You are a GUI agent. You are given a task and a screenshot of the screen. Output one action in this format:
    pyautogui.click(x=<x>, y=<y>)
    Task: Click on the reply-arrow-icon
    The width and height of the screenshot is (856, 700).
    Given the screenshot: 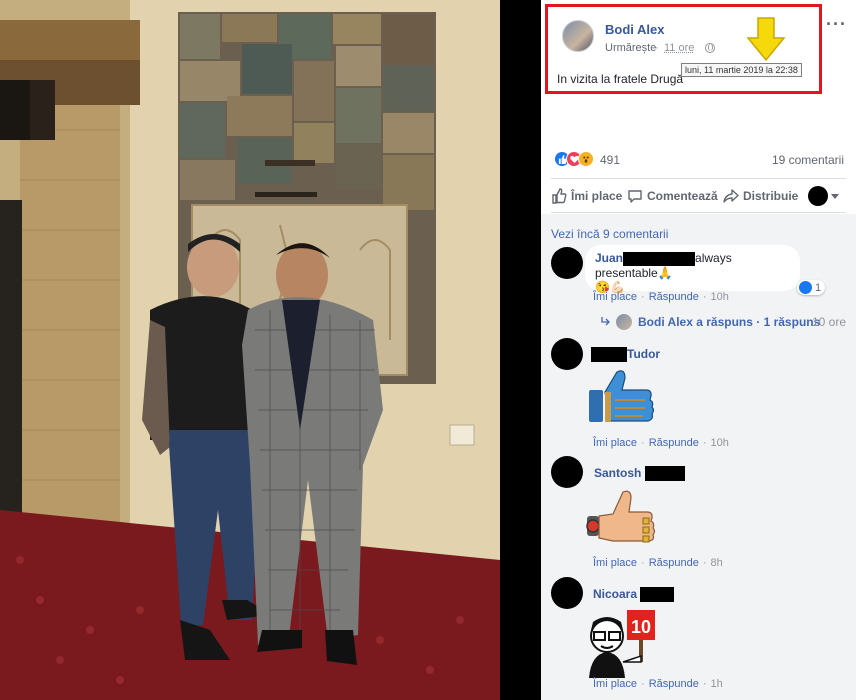 What is the action you would take?
    pyautogui.click(x=605, y=321)
    